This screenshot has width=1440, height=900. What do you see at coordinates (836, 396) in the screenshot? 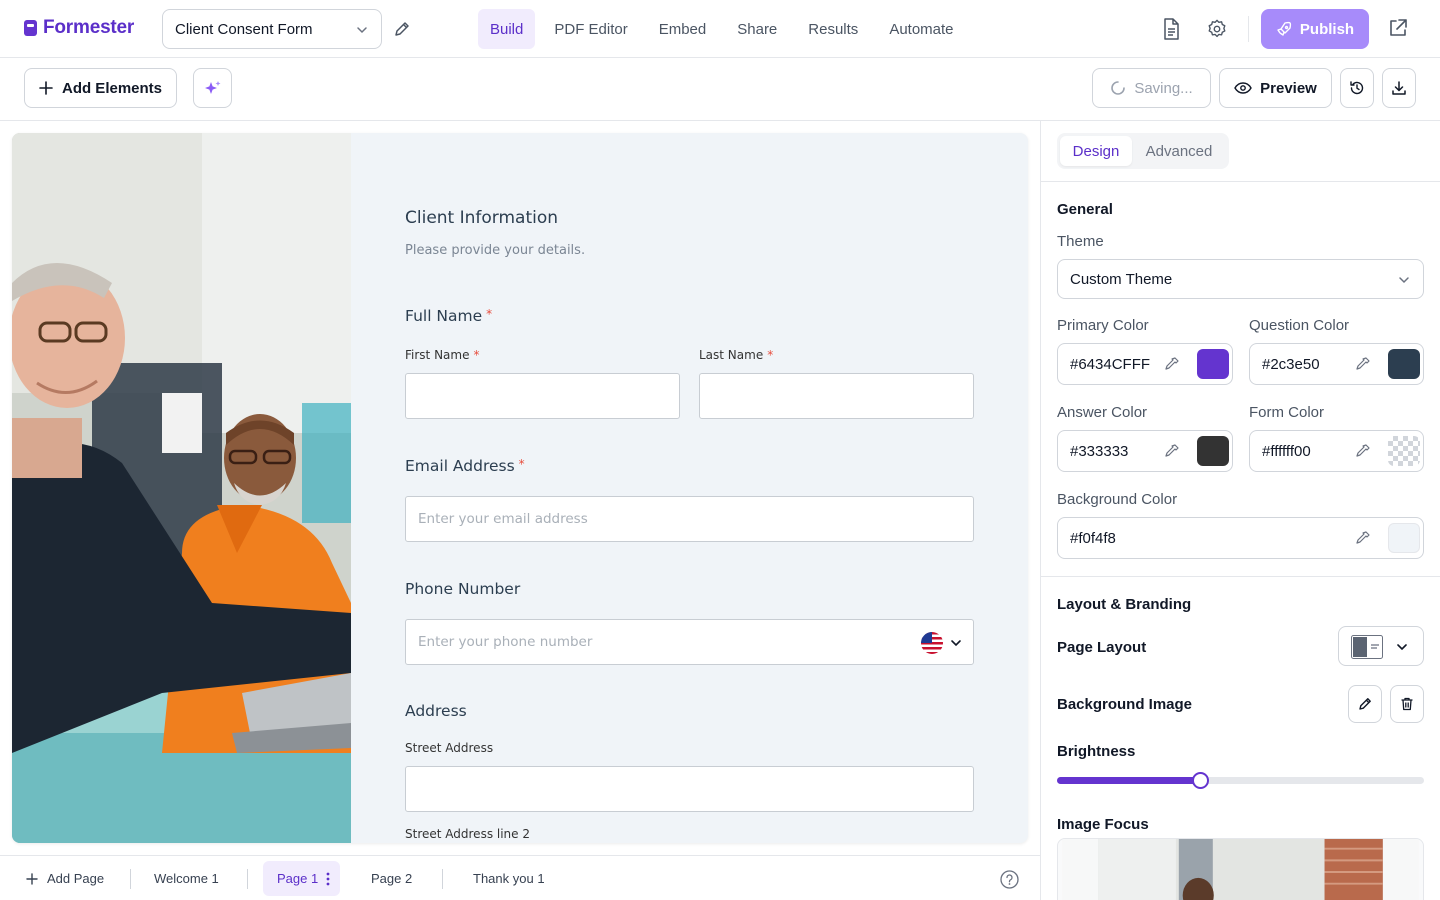
I see `last-name-input` at bounding box center [836, 396].